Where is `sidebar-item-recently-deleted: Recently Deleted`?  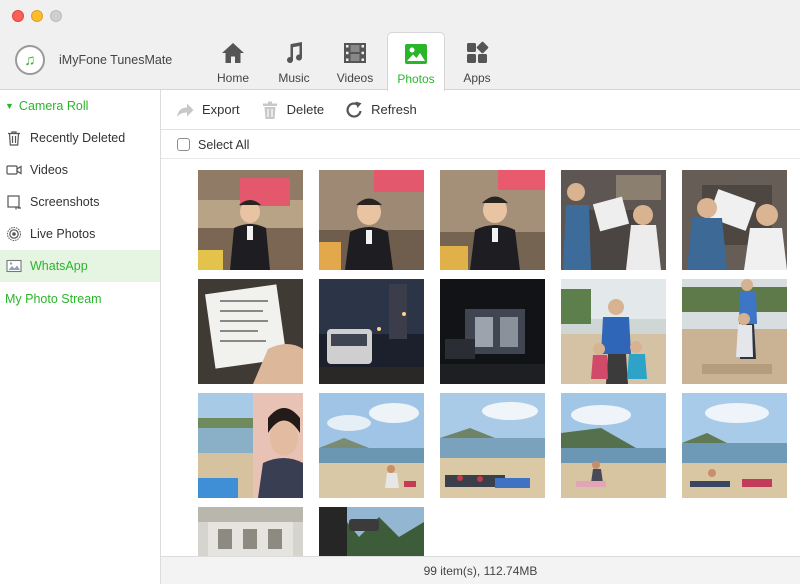 sidebar-item-recently-deleted: Recently Deleted is located at coordinates (80, 138).